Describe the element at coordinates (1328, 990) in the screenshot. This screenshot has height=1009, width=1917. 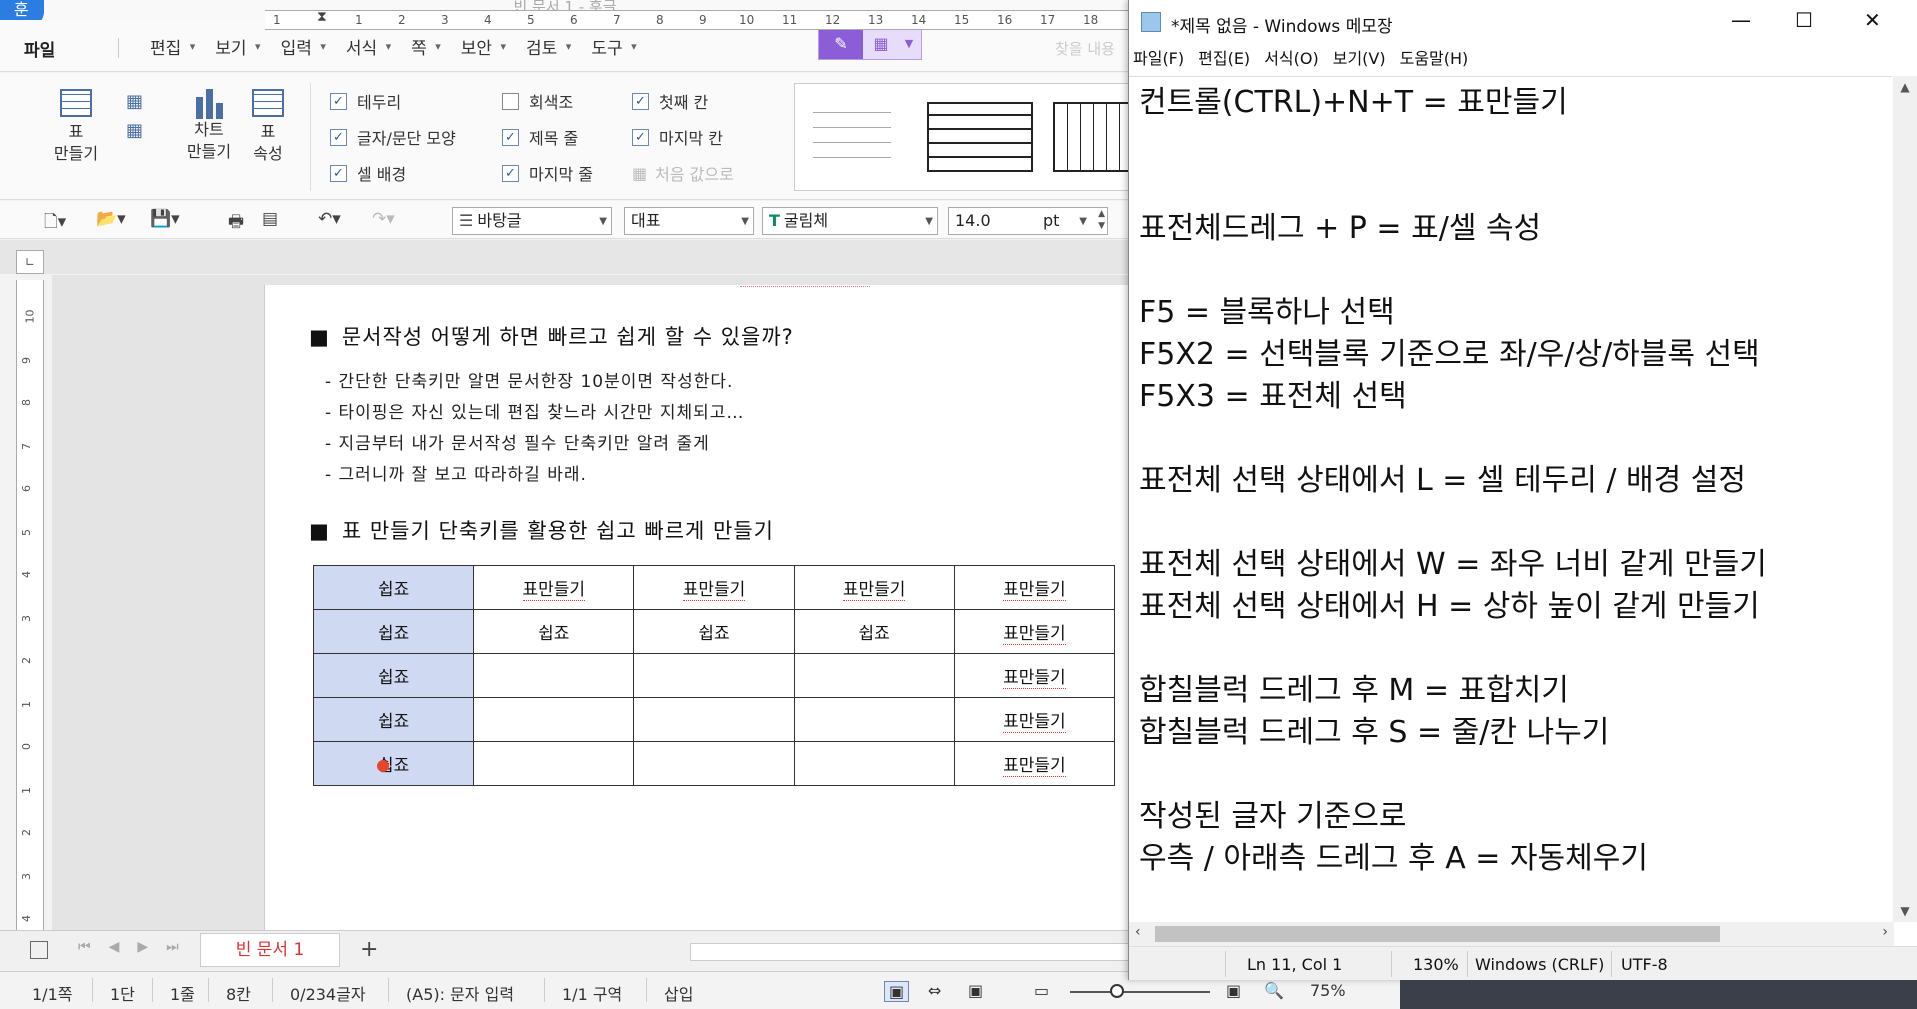
I see `zoom-level: 75%` at that location.